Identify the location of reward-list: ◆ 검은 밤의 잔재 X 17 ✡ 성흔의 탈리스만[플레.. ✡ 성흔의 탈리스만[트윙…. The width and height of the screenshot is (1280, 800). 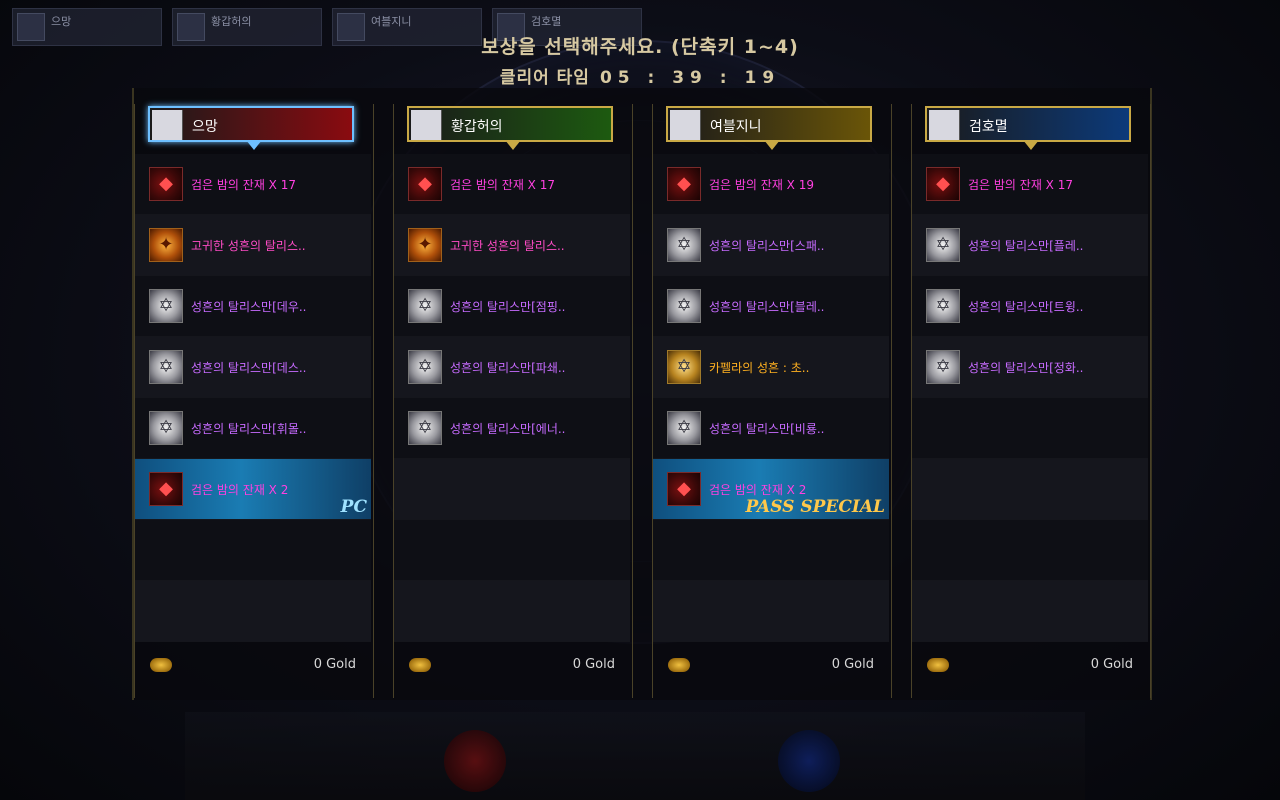
(1030, 398).